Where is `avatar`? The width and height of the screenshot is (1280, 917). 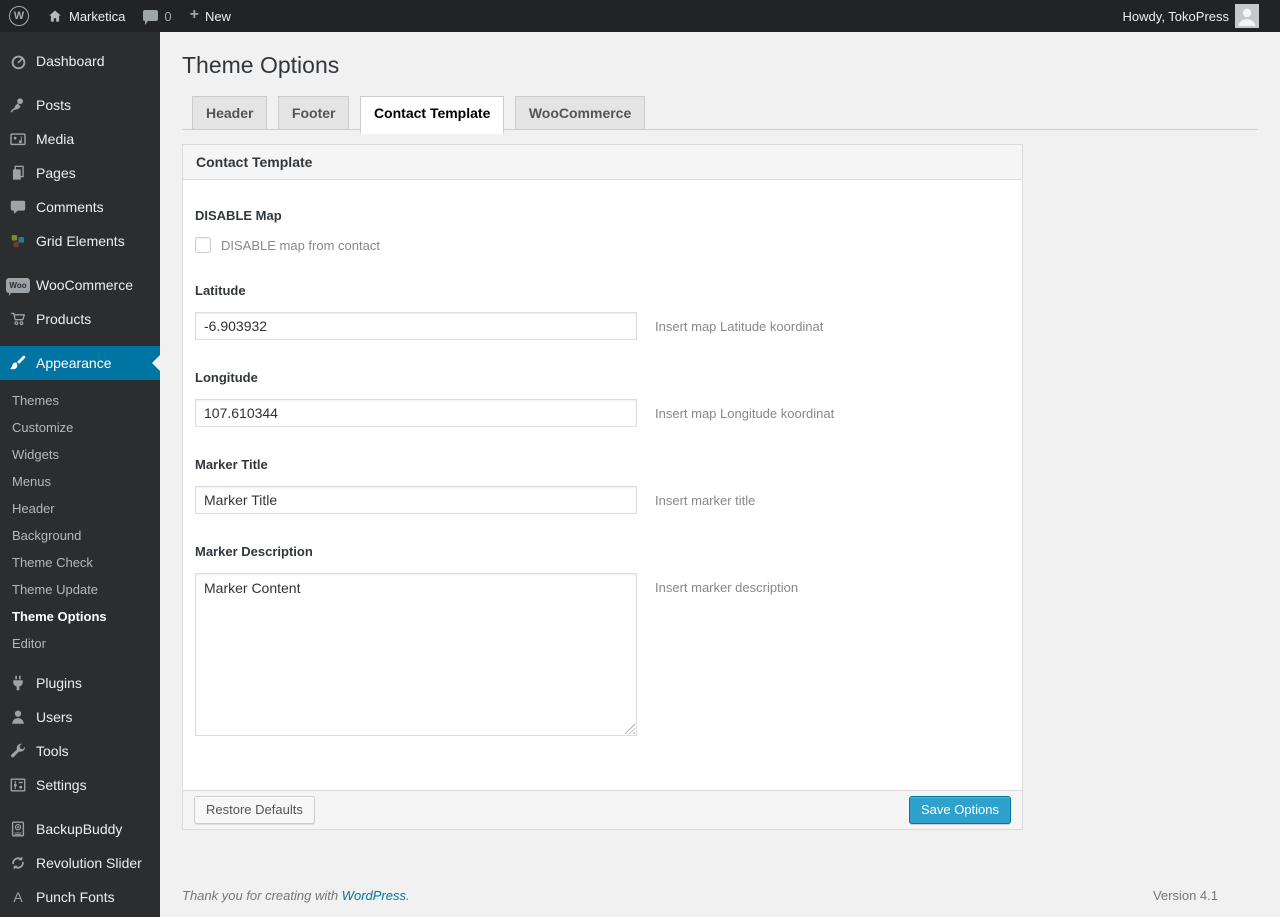
avatar is located at coordinates (1247, 16).